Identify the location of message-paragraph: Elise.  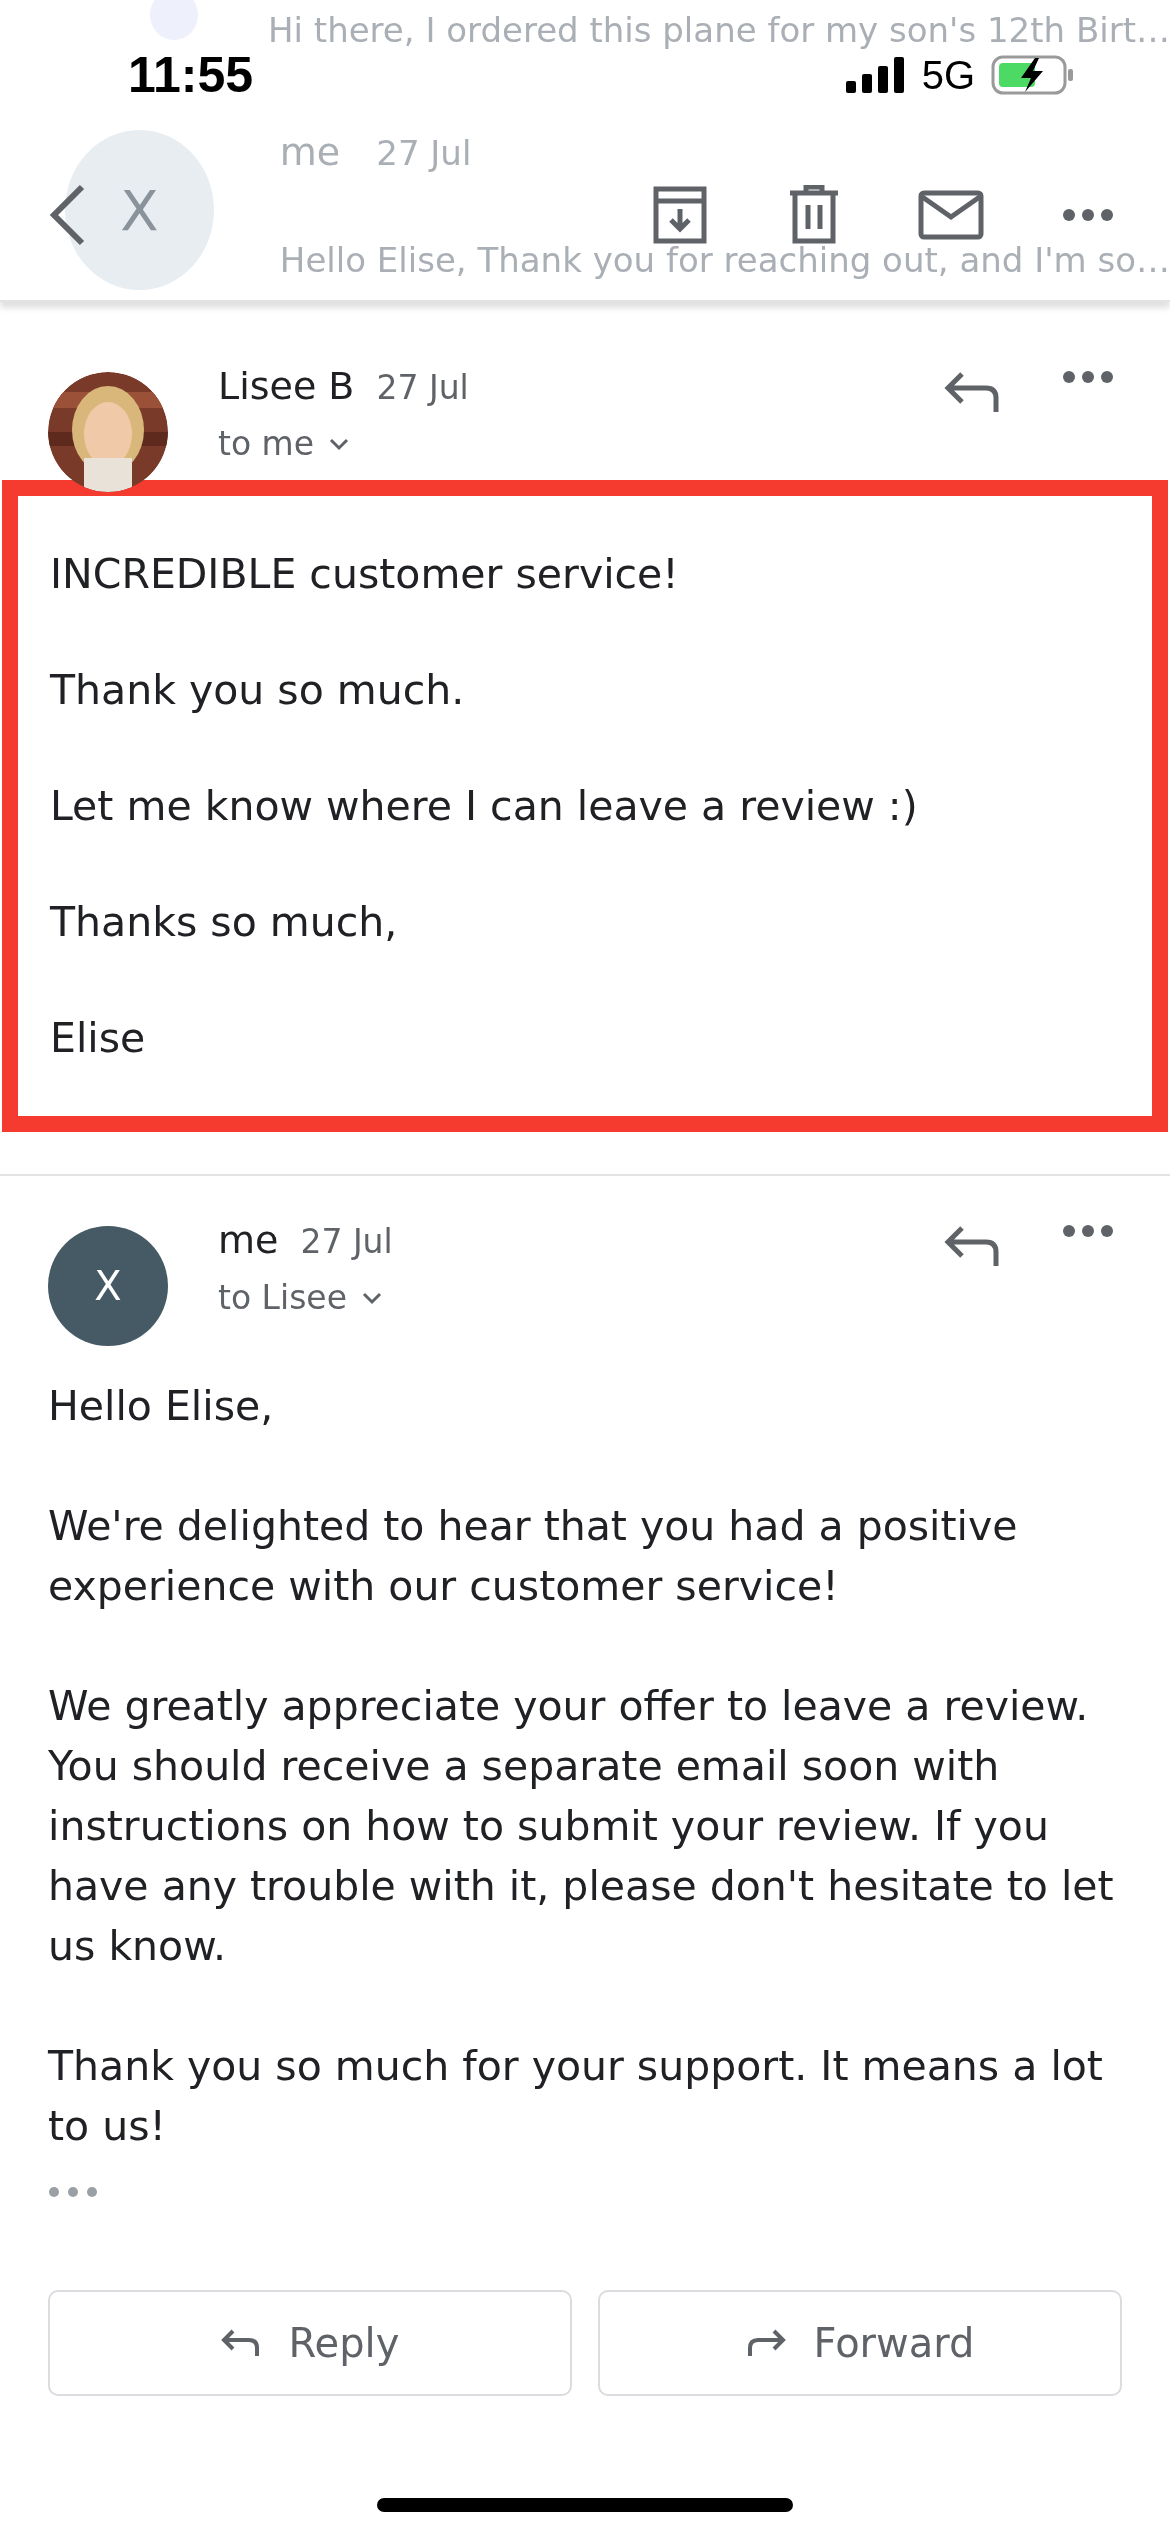
(98, 1038).